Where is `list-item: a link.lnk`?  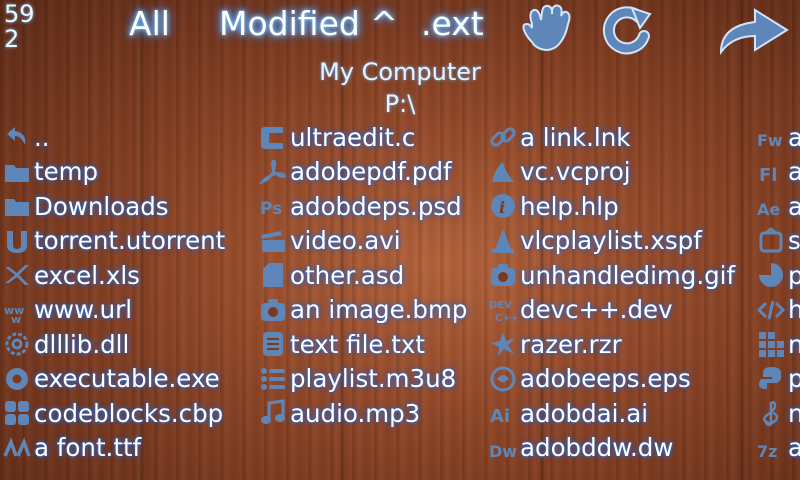 list-item: a link.lnk is located at coordinates (611, 137).